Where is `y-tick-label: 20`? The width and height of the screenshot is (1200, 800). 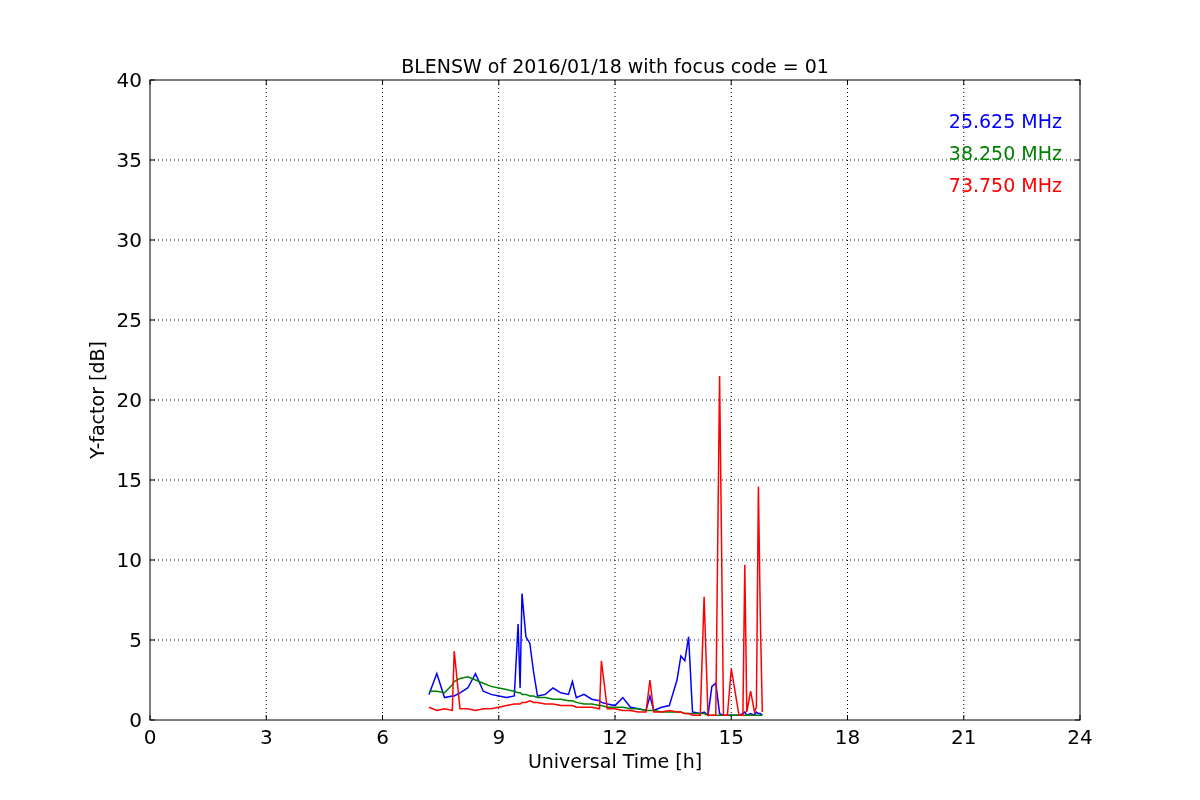 y-tick-label: 20 is located at coordinates (129, 400).